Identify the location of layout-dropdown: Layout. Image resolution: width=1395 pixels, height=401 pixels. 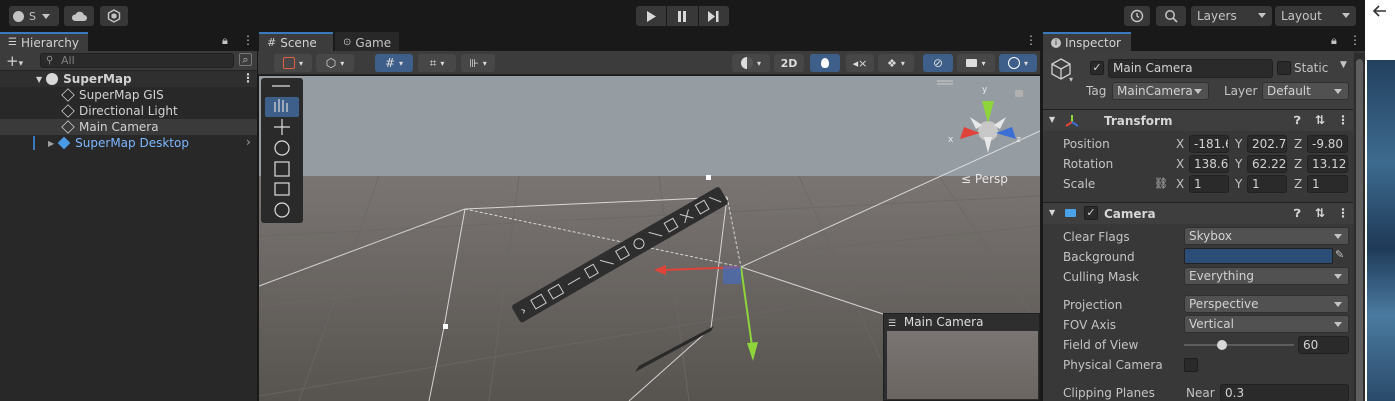
(1315, 16).